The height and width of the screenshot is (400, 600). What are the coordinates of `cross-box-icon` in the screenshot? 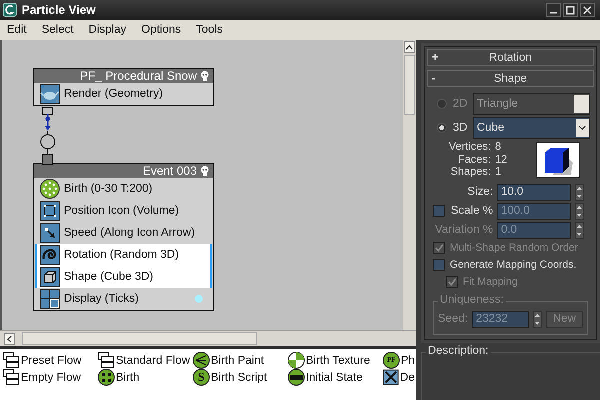 It's located at (391, 377).